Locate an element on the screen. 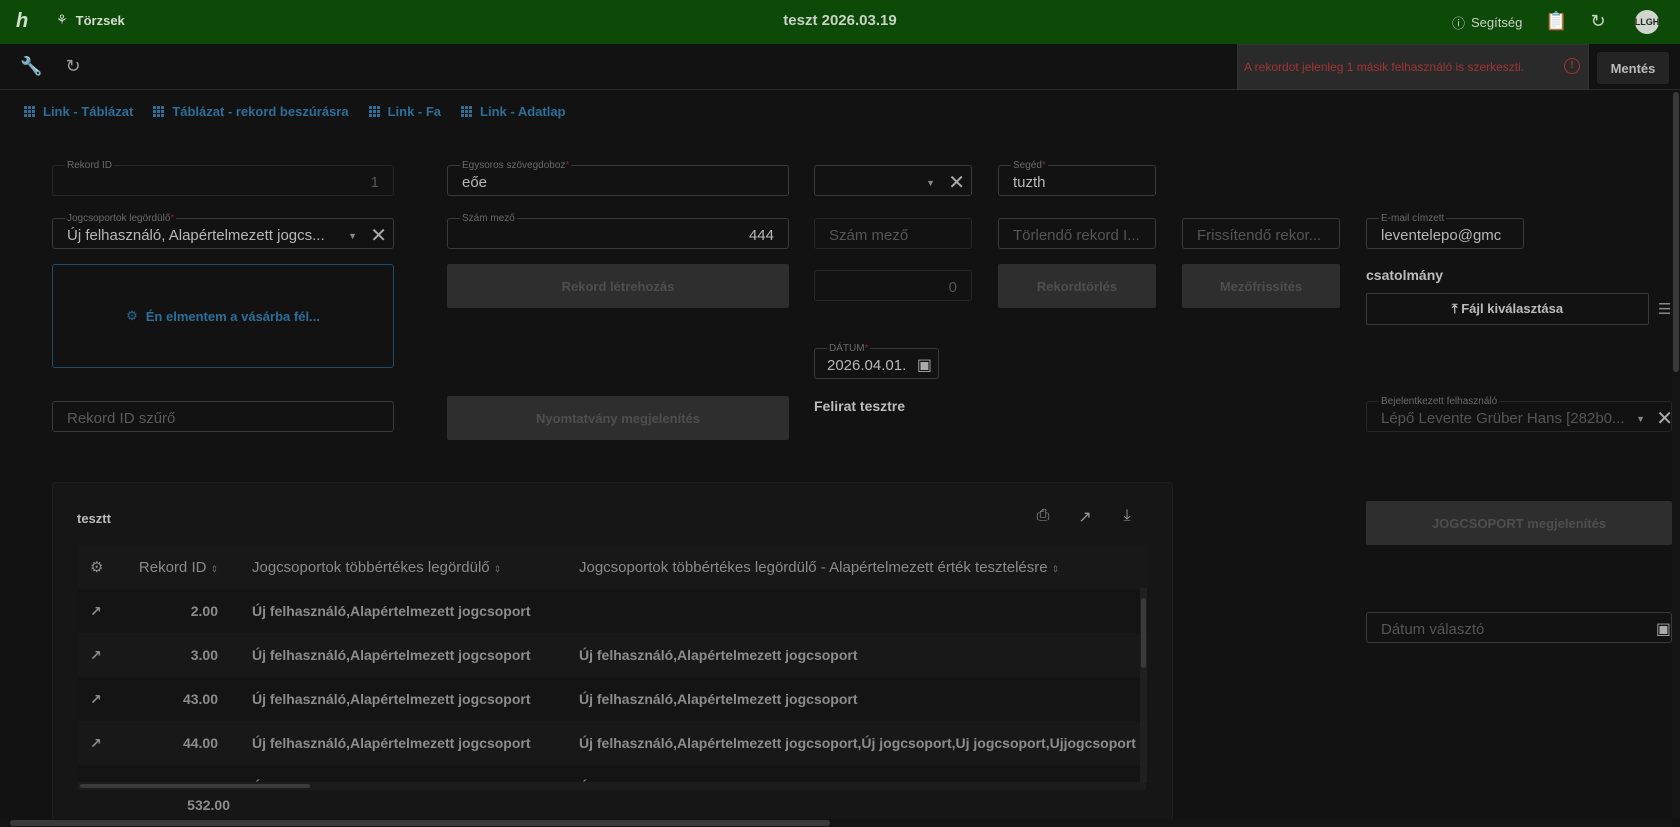  chevron-down-icon: ▼ is located at coordinates (1640, 419).